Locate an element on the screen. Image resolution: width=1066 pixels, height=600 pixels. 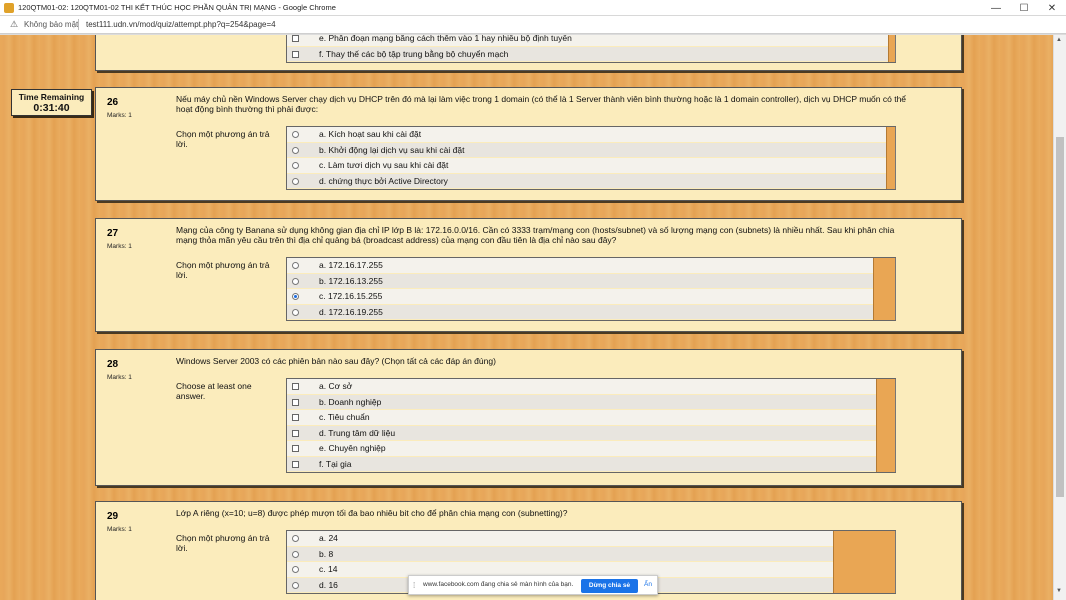
answer-option: d. Trung tâm dữ liệu is located at coordinates (591, 433).